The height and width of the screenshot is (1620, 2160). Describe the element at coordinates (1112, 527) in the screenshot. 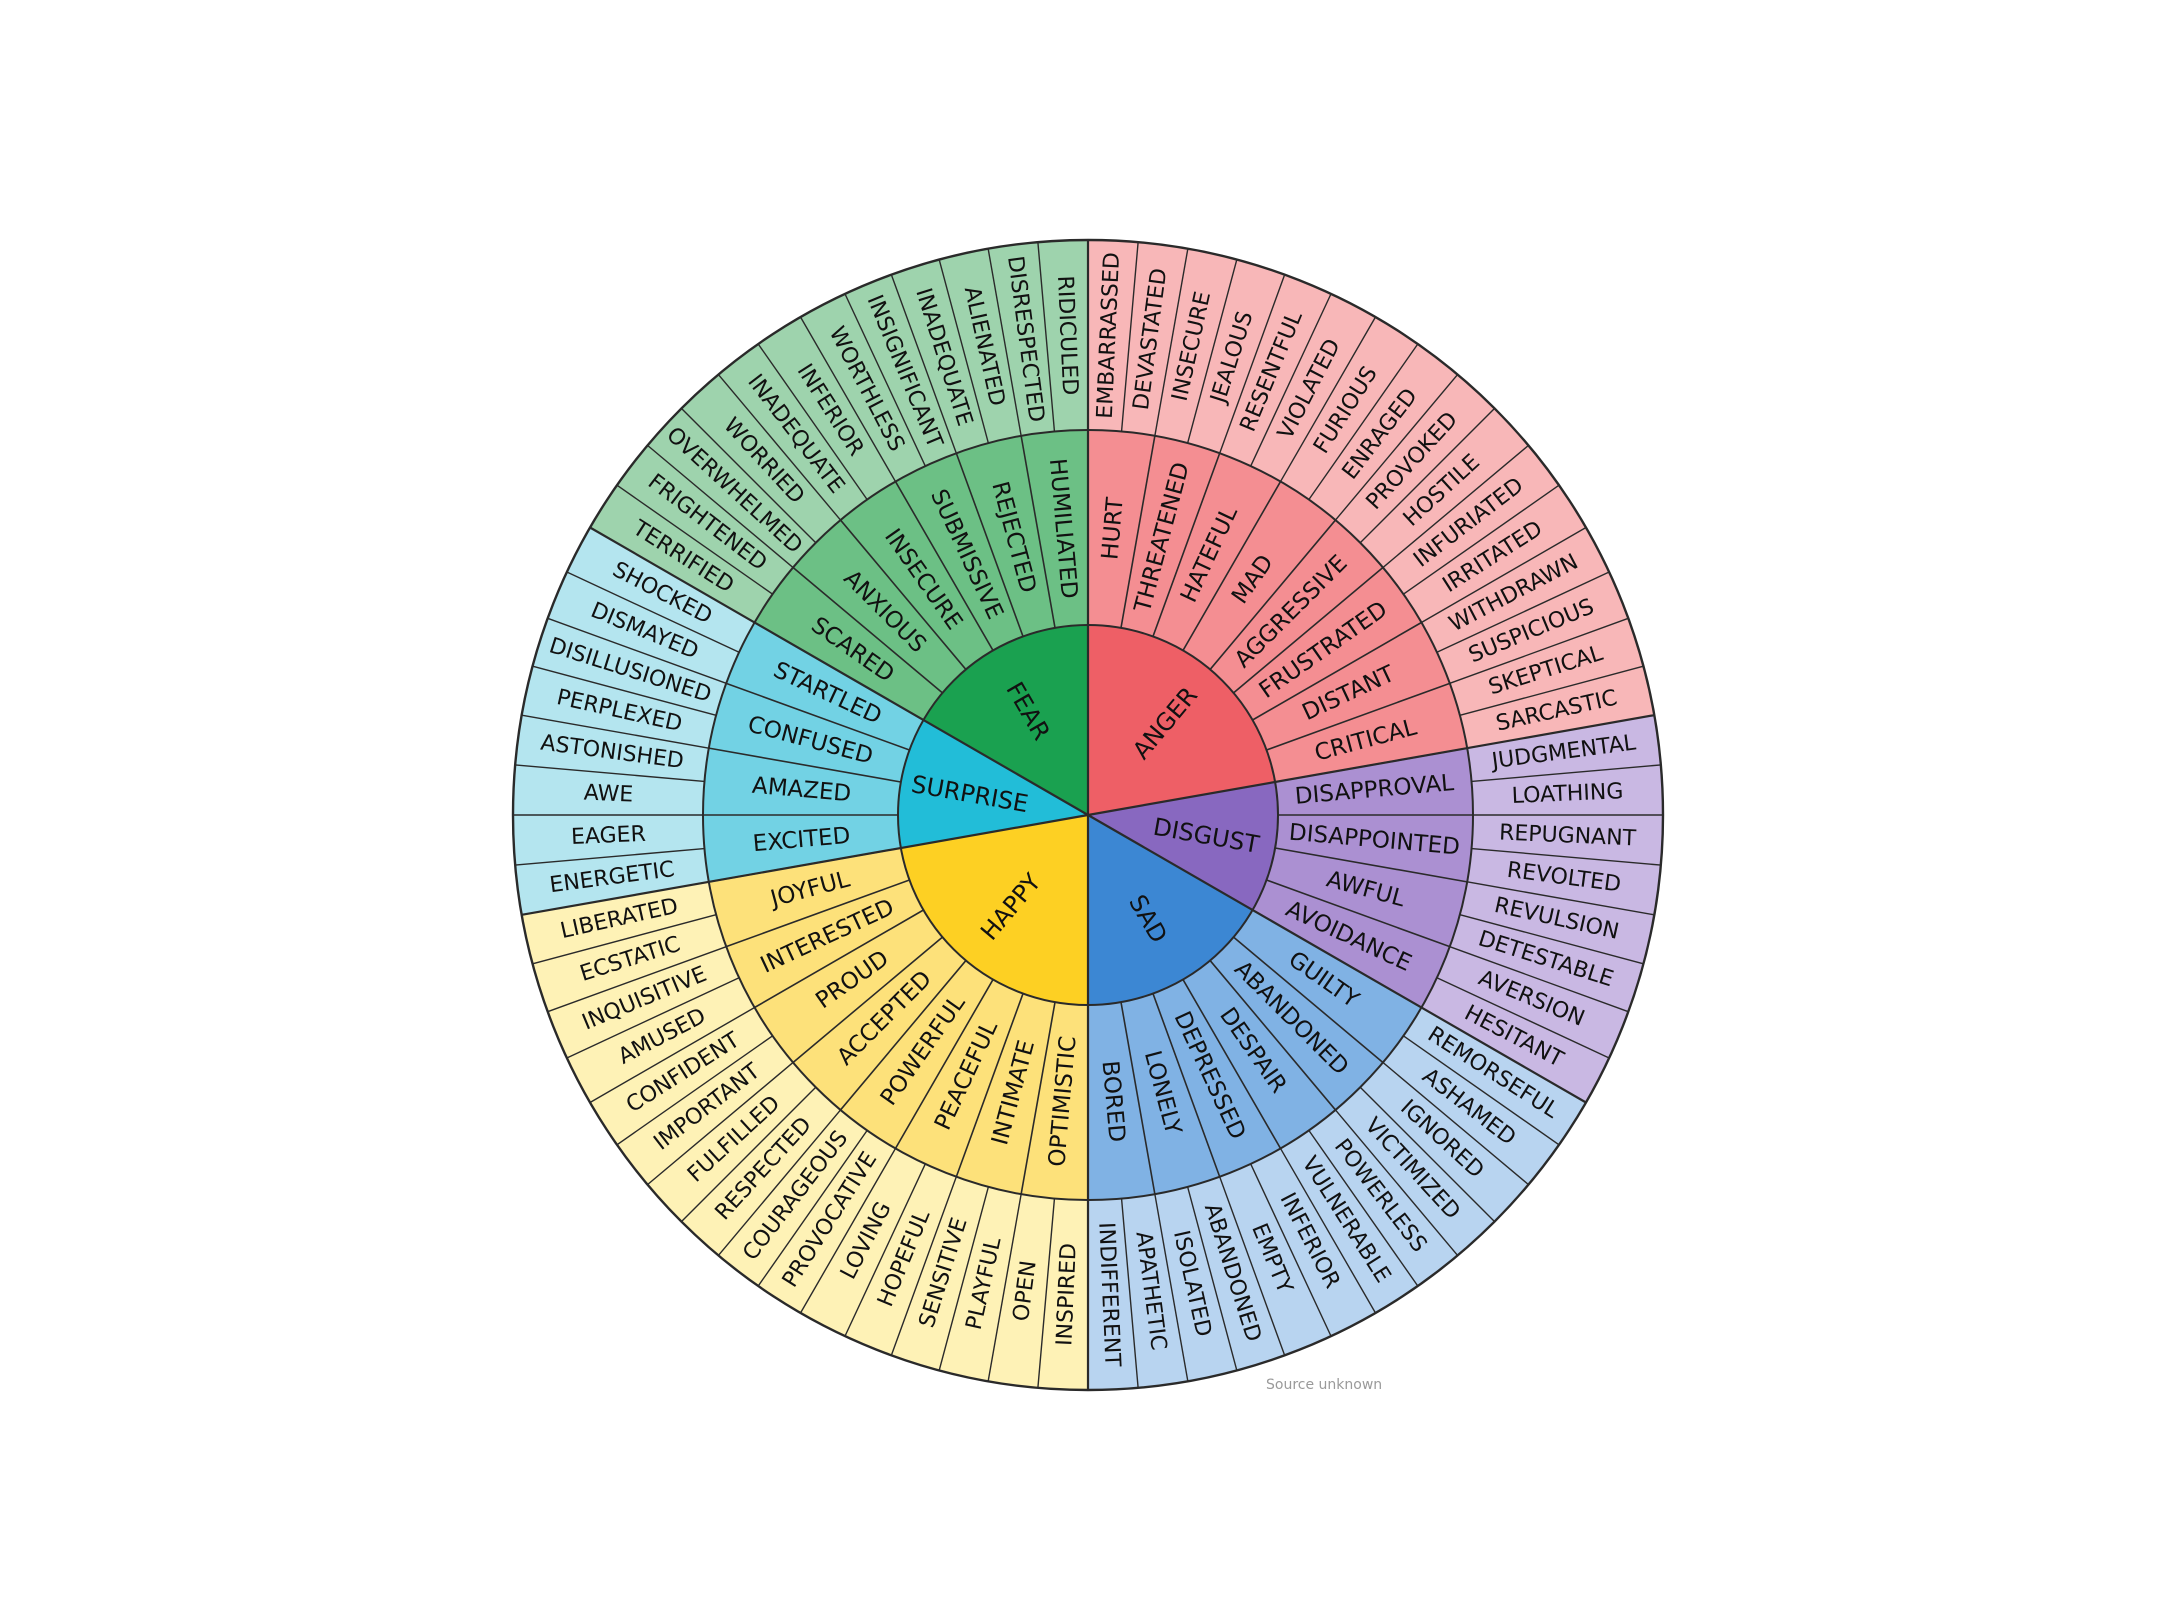

I see `middle-label-hurt: HURT` at that location.